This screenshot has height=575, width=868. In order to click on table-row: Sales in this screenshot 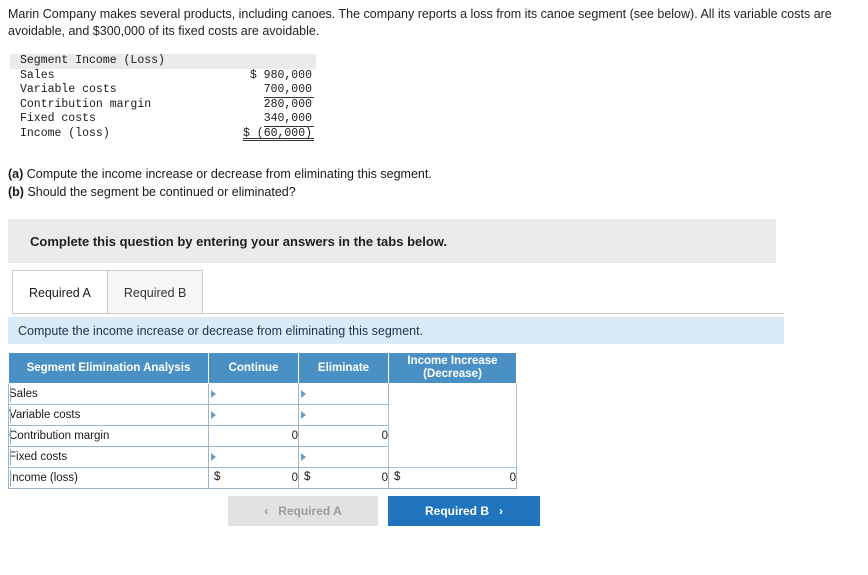, I will do `click(262, 425)`.